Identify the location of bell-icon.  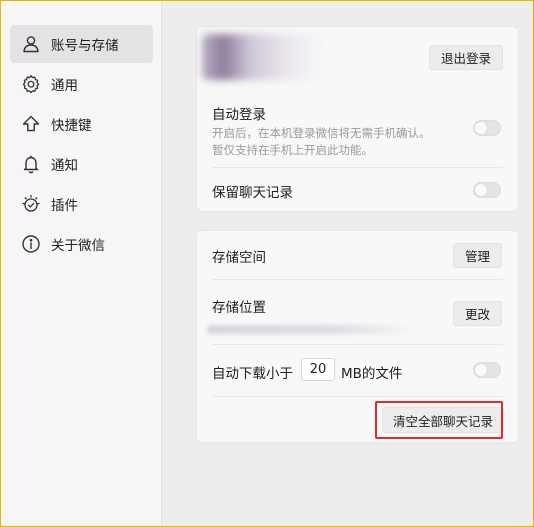
(31, 164).